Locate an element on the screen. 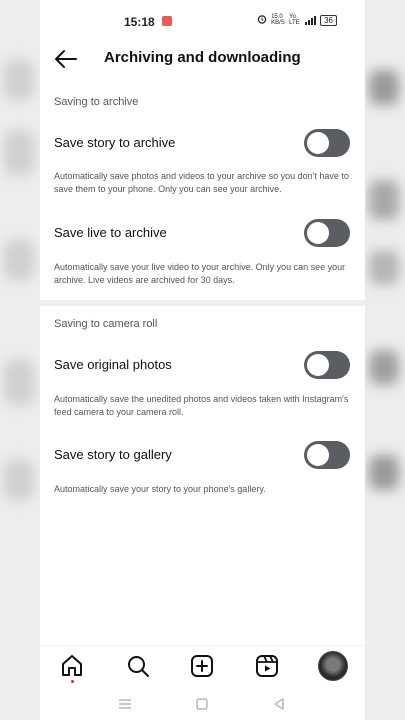 The height and width of the screenshot is (720, 405). section-title-camera-roll: Saving to camera roll is located at coordinates (106, 324).